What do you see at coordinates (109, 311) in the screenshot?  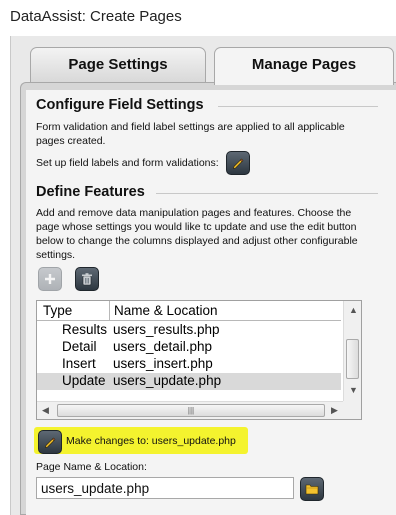 I see `column-separator` at bounding box center [109, 311].